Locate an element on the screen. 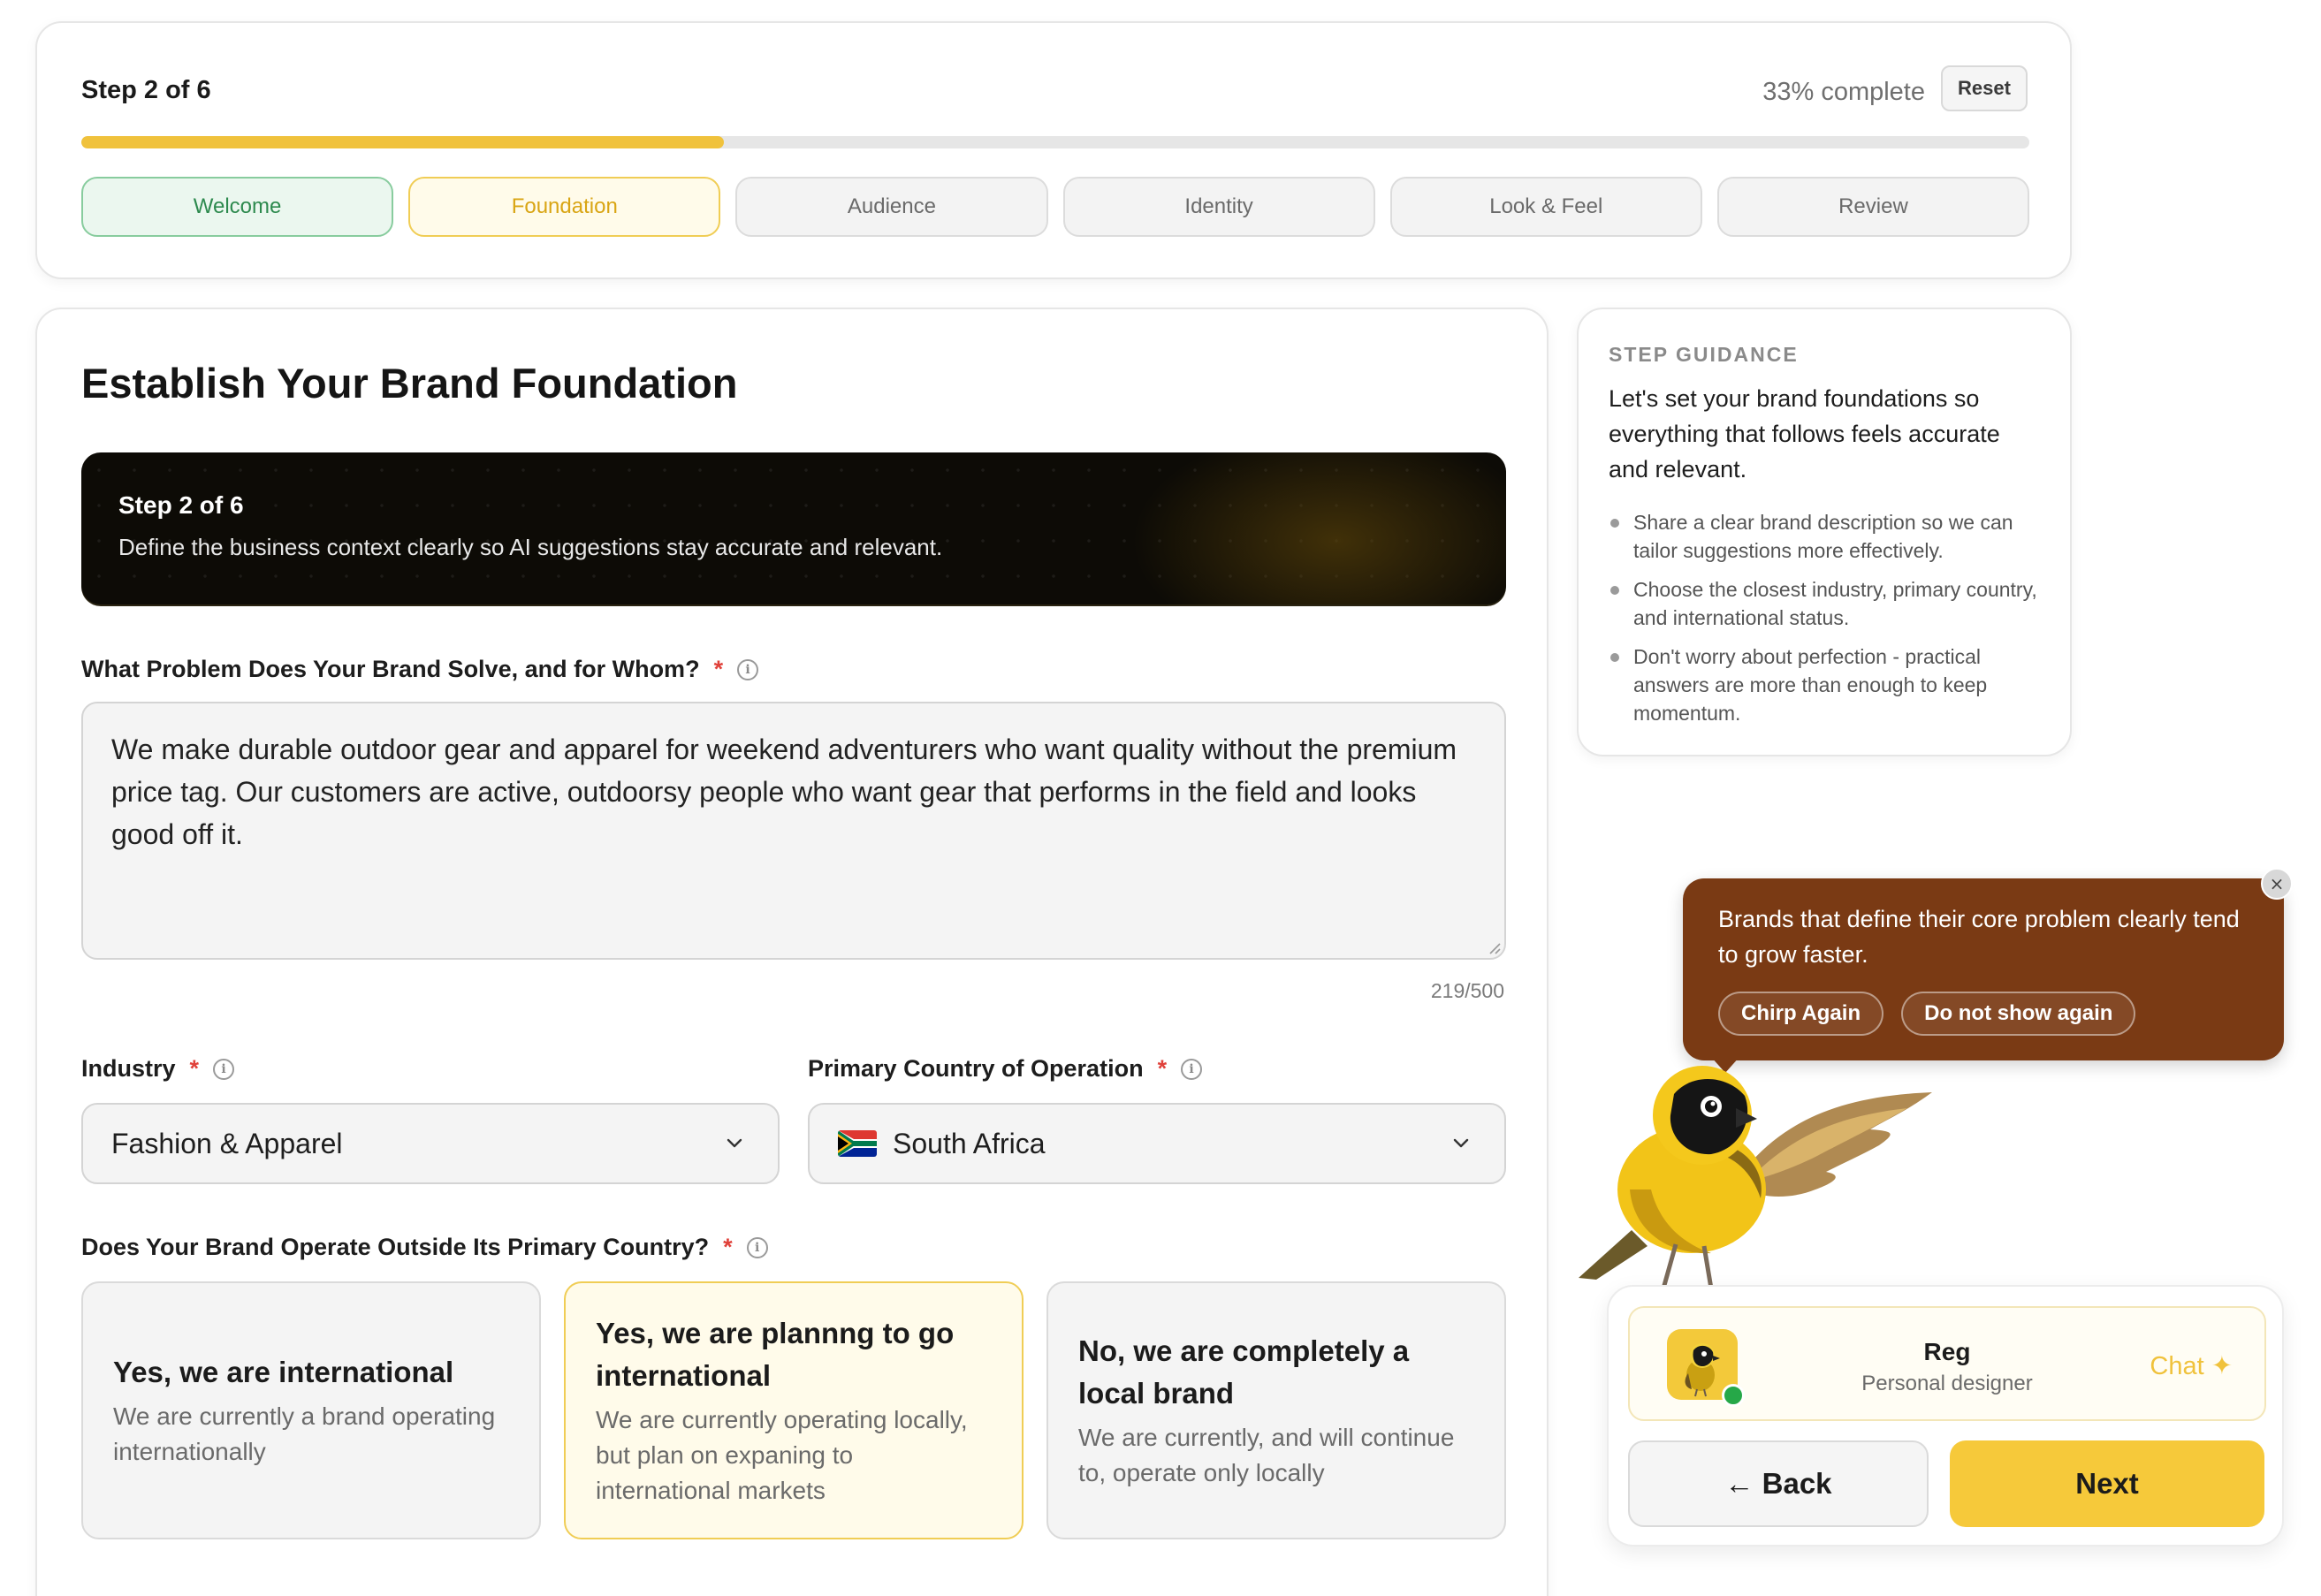  country-field-label: Primary Country of Operation * i is located at coordinates (1005, 1069).